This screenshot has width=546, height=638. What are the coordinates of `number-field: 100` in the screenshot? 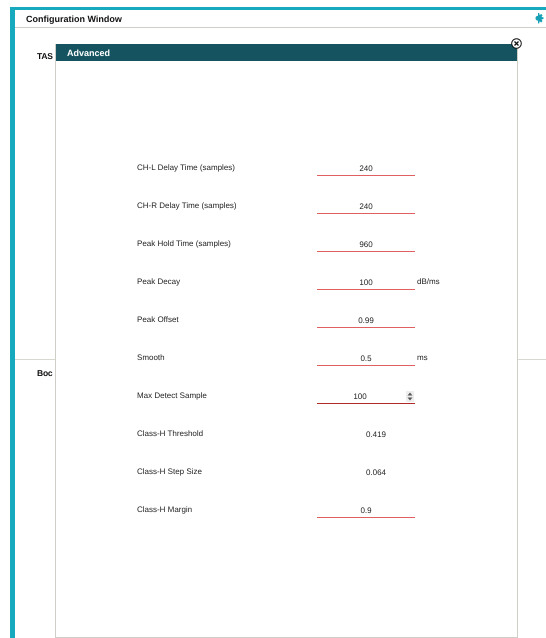 It's located at (366, 397).